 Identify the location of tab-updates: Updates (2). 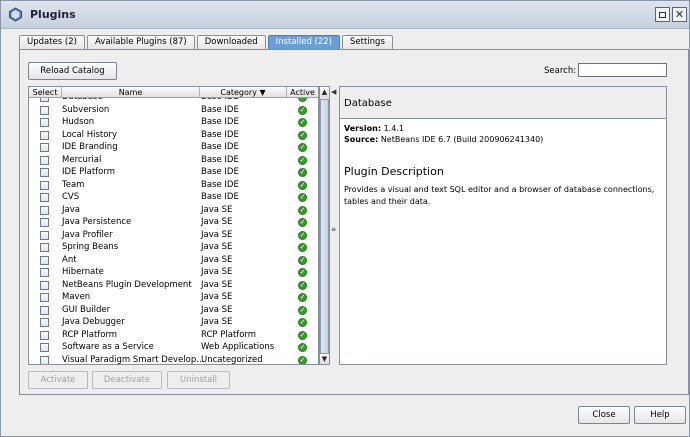
(52, 42).